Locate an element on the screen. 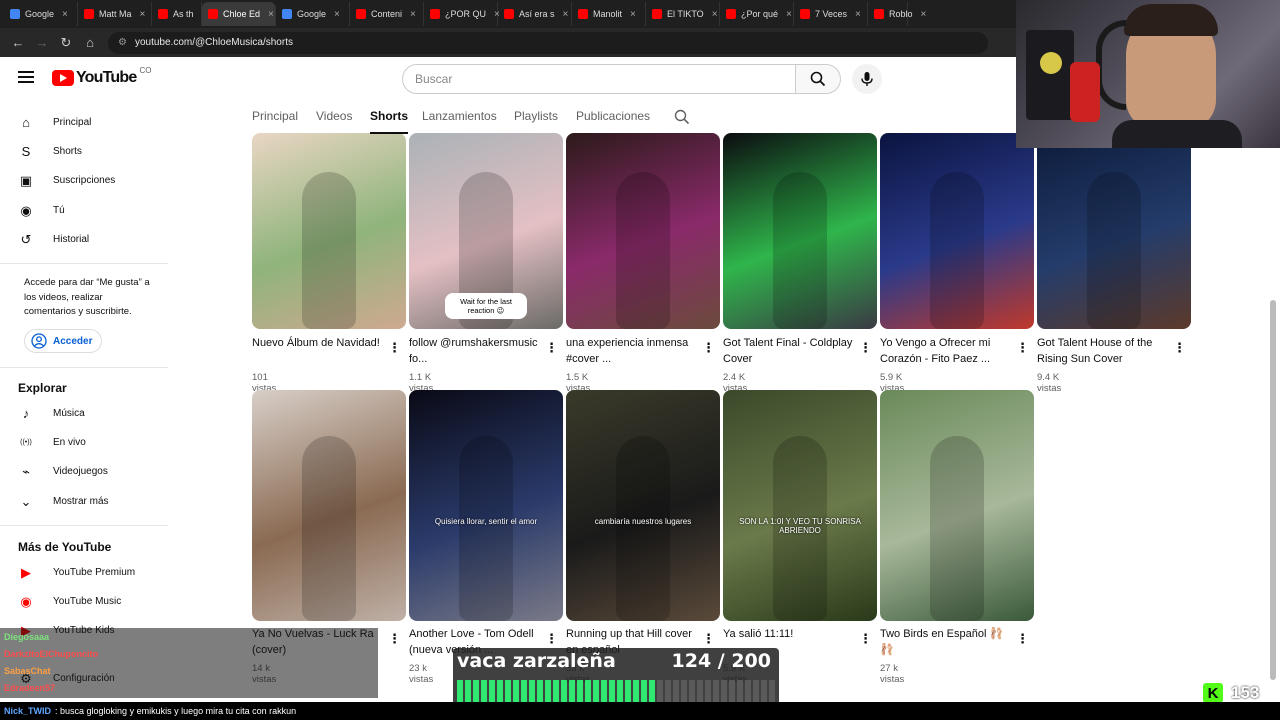 The height and width of the screenshot is (721, 1280). browser-tab: As th× is located at coordinates (179, 14).